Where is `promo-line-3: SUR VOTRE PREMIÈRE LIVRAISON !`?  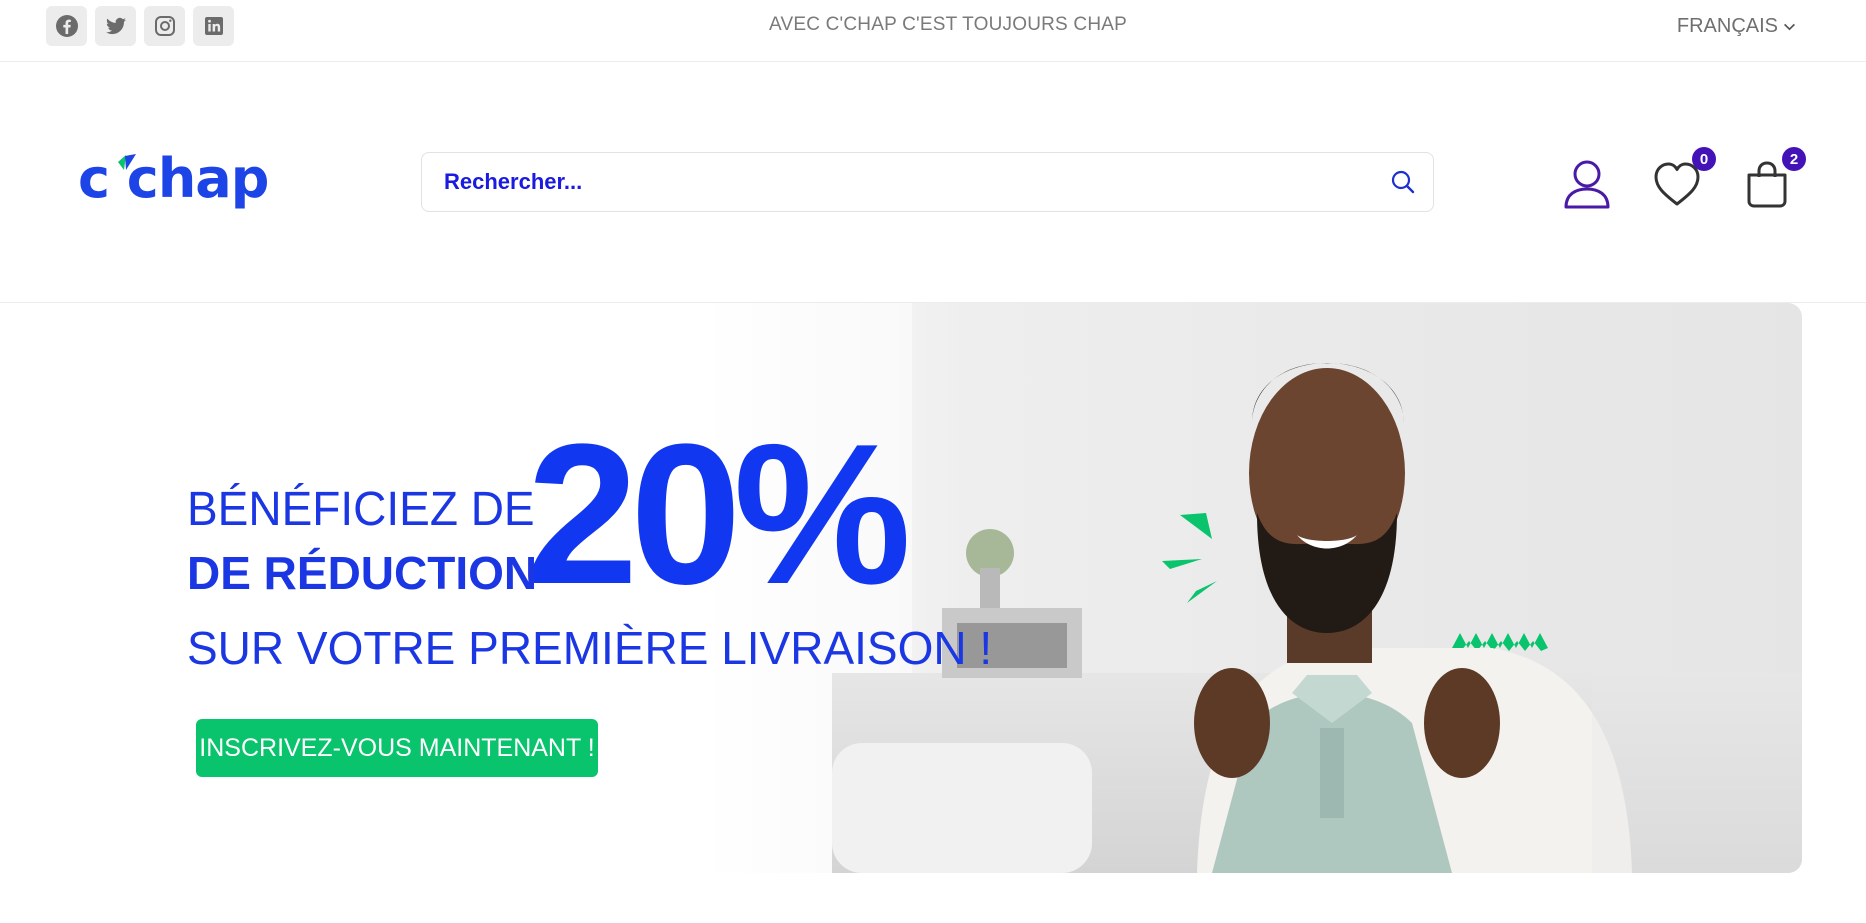
promo-line-3: SUR VOTRE PREMIÈRE LIVRAISON ! is located at coordinates (590, 648).